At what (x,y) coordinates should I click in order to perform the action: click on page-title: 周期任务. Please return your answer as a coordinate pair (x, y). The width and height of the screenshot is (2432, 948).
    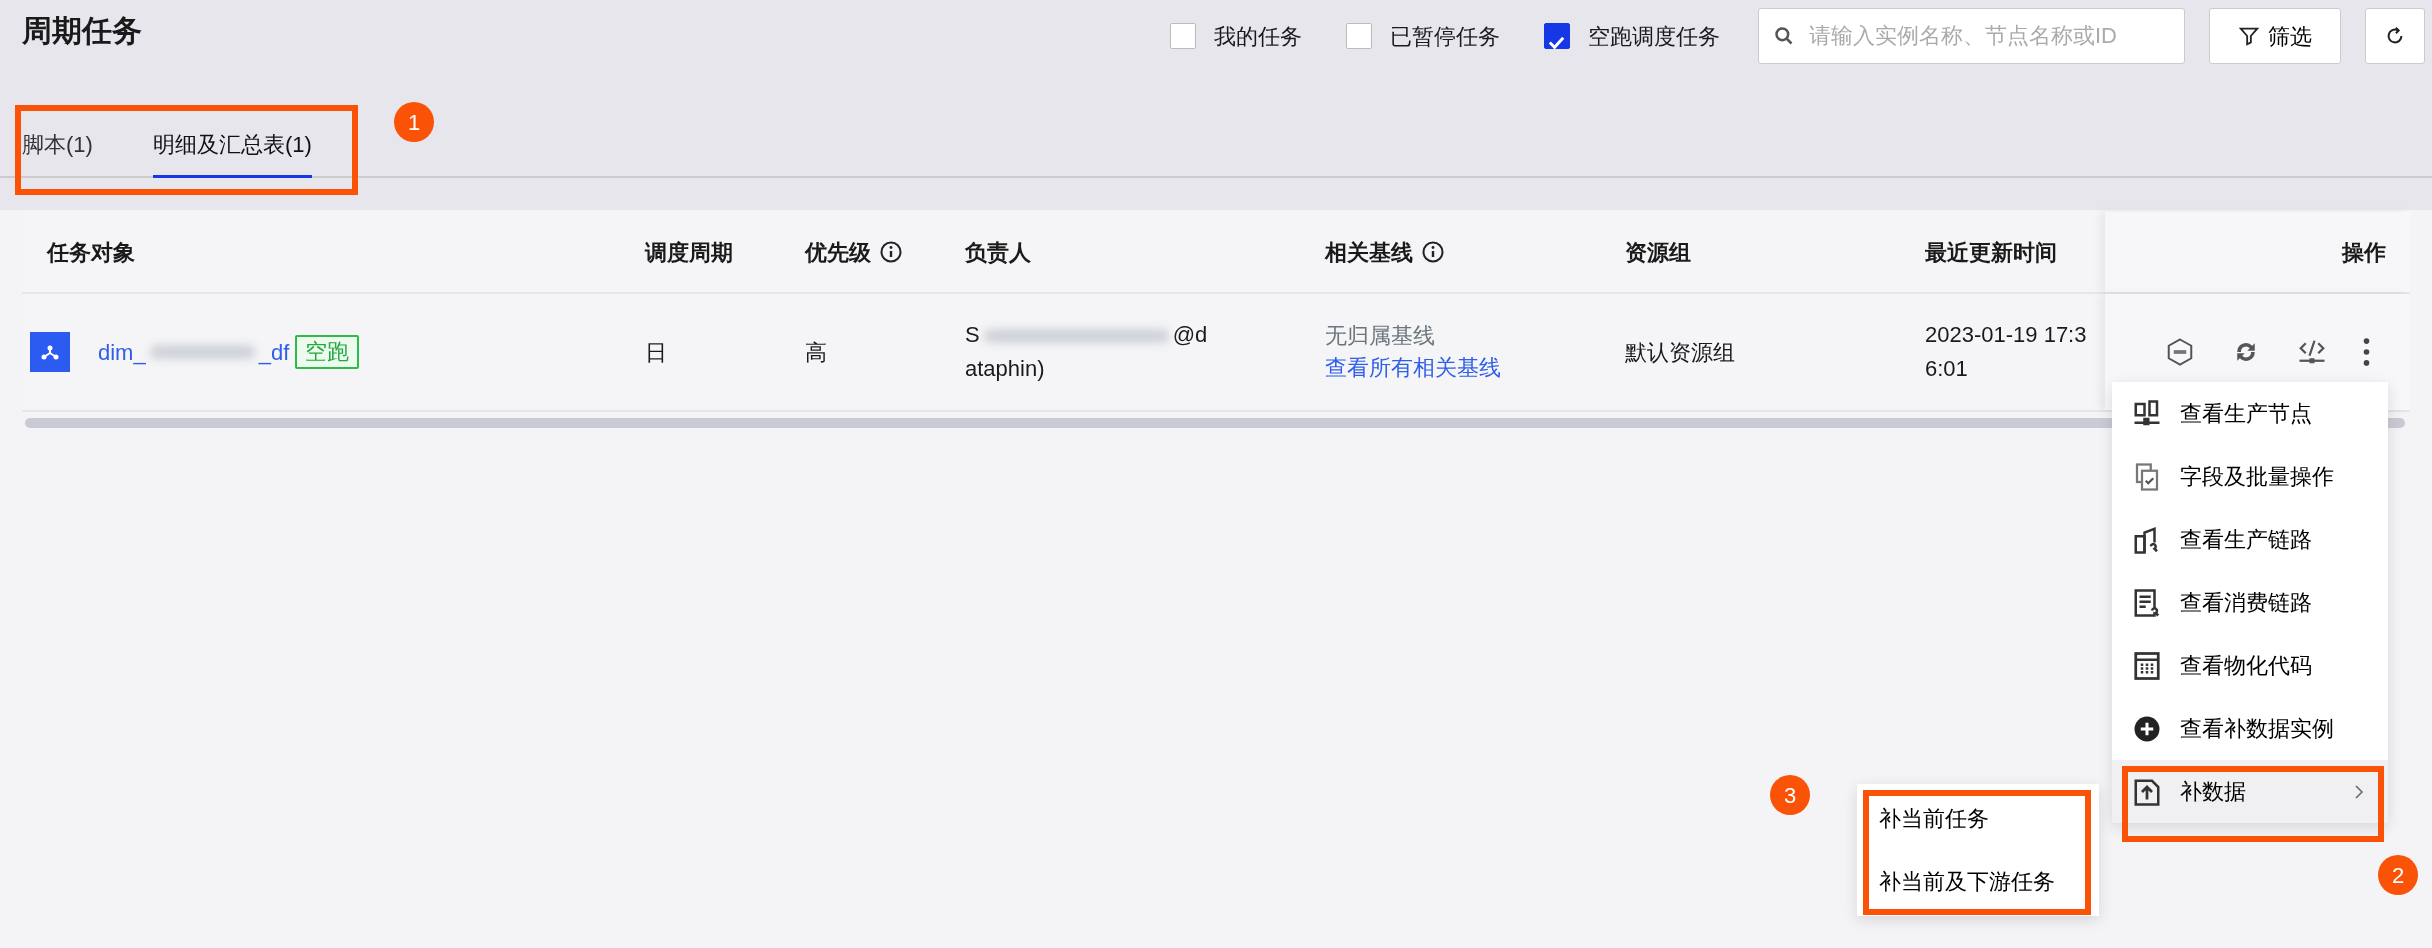
    Looking at the image, I should click on (82, 31).